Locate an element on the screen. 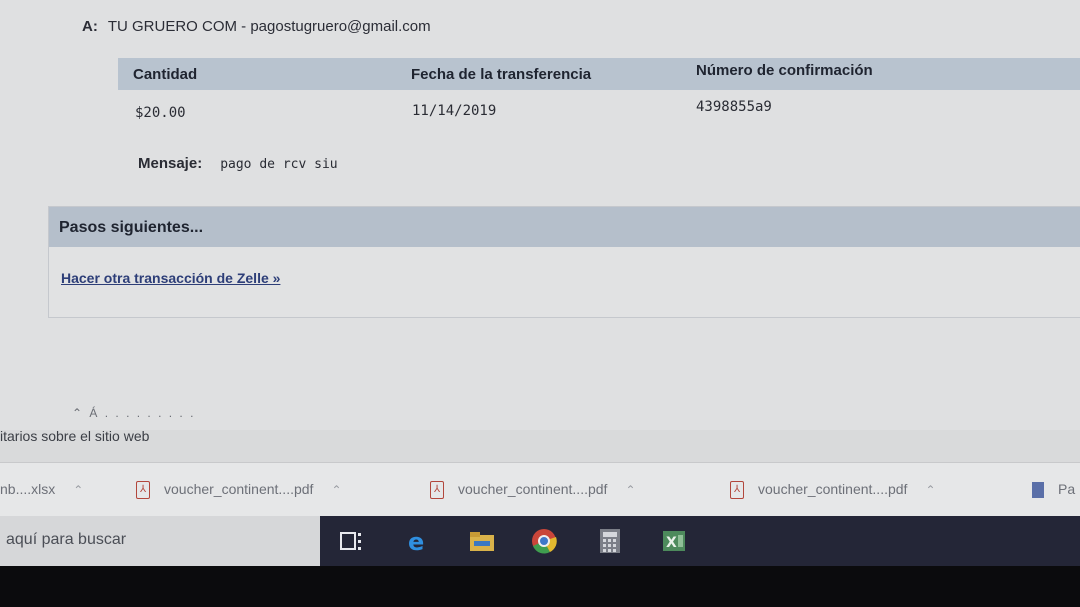  download-item-xlsx: nb....xlsx ⌃ is located at coordinates (41, 489).